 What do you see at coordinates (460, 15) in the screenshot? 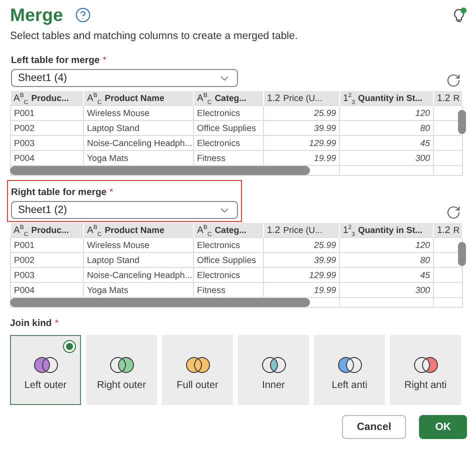
I see `lightbulb-icon` at bounding box center [460, 15].